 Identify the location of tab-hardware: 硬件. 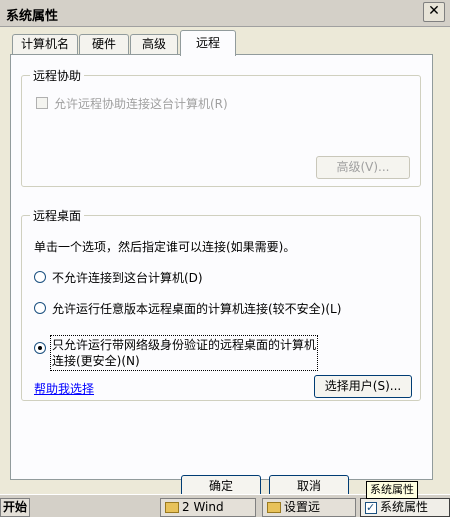
(104, 44).